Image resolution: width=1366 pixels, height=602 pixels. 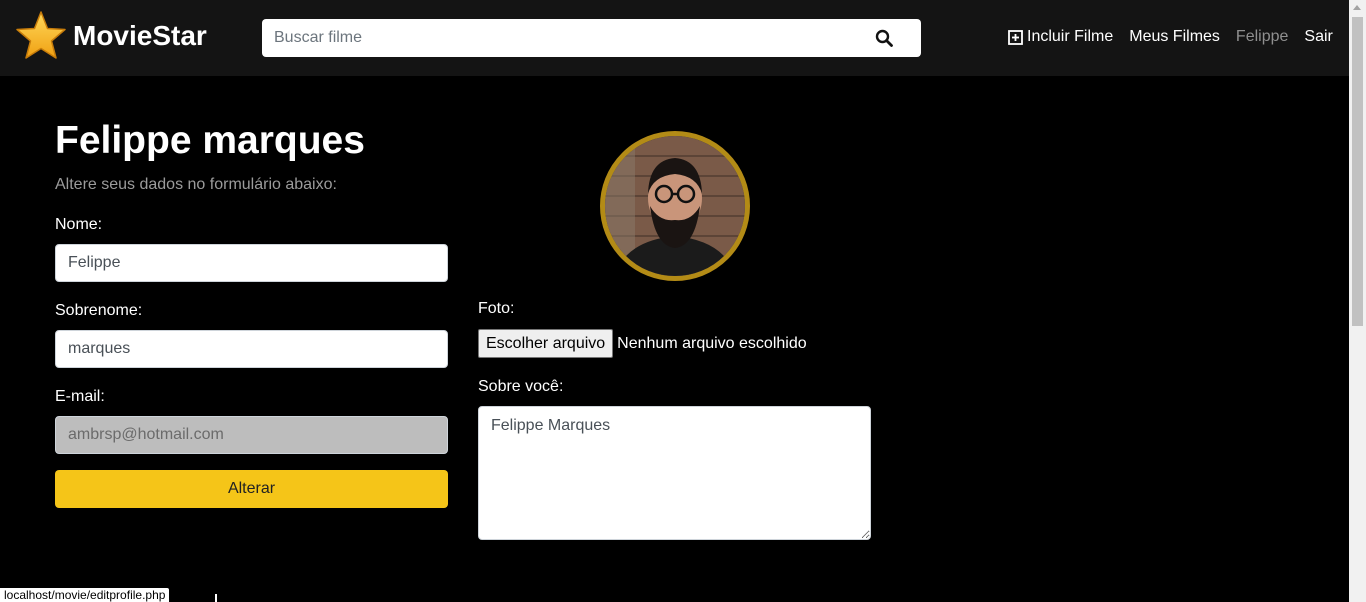 What do you see at coordinates (79, 224) in the screenshot?
I see `name-label: Nome:` at bounding box center [79, 224].